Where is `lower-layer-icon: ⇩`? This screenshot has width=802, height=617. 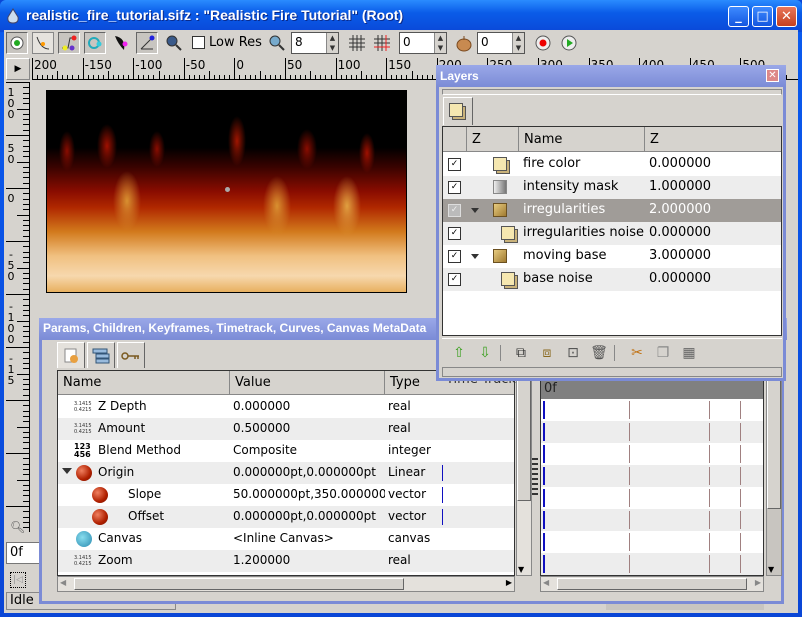
lower-layer-icon: ⇩ is located at coordinates (485, 353).